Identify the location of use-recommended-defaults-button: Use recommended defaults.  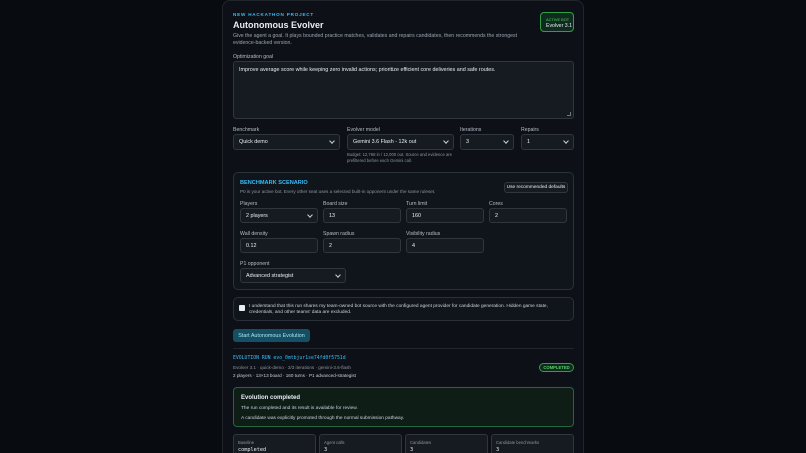
(536, 187).